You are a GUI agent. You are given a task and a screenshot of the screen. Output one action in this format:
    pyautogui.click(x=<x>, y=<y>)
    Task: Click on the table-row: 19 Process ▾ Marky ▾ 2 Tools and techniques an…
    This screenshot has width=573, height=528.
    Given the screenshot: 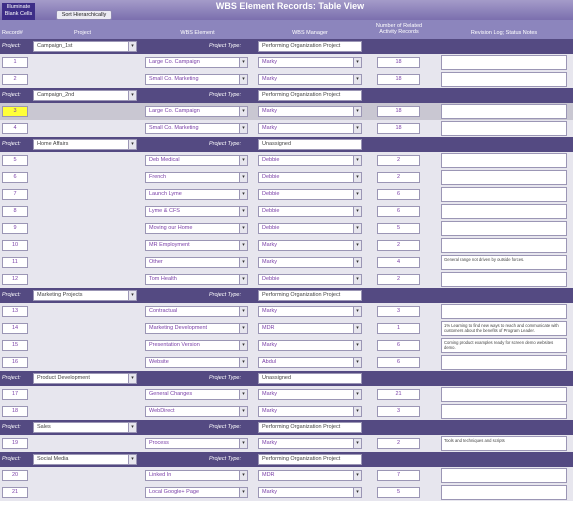 What is the action you would take?
    pyautogui.click(x=286, y=443)
    